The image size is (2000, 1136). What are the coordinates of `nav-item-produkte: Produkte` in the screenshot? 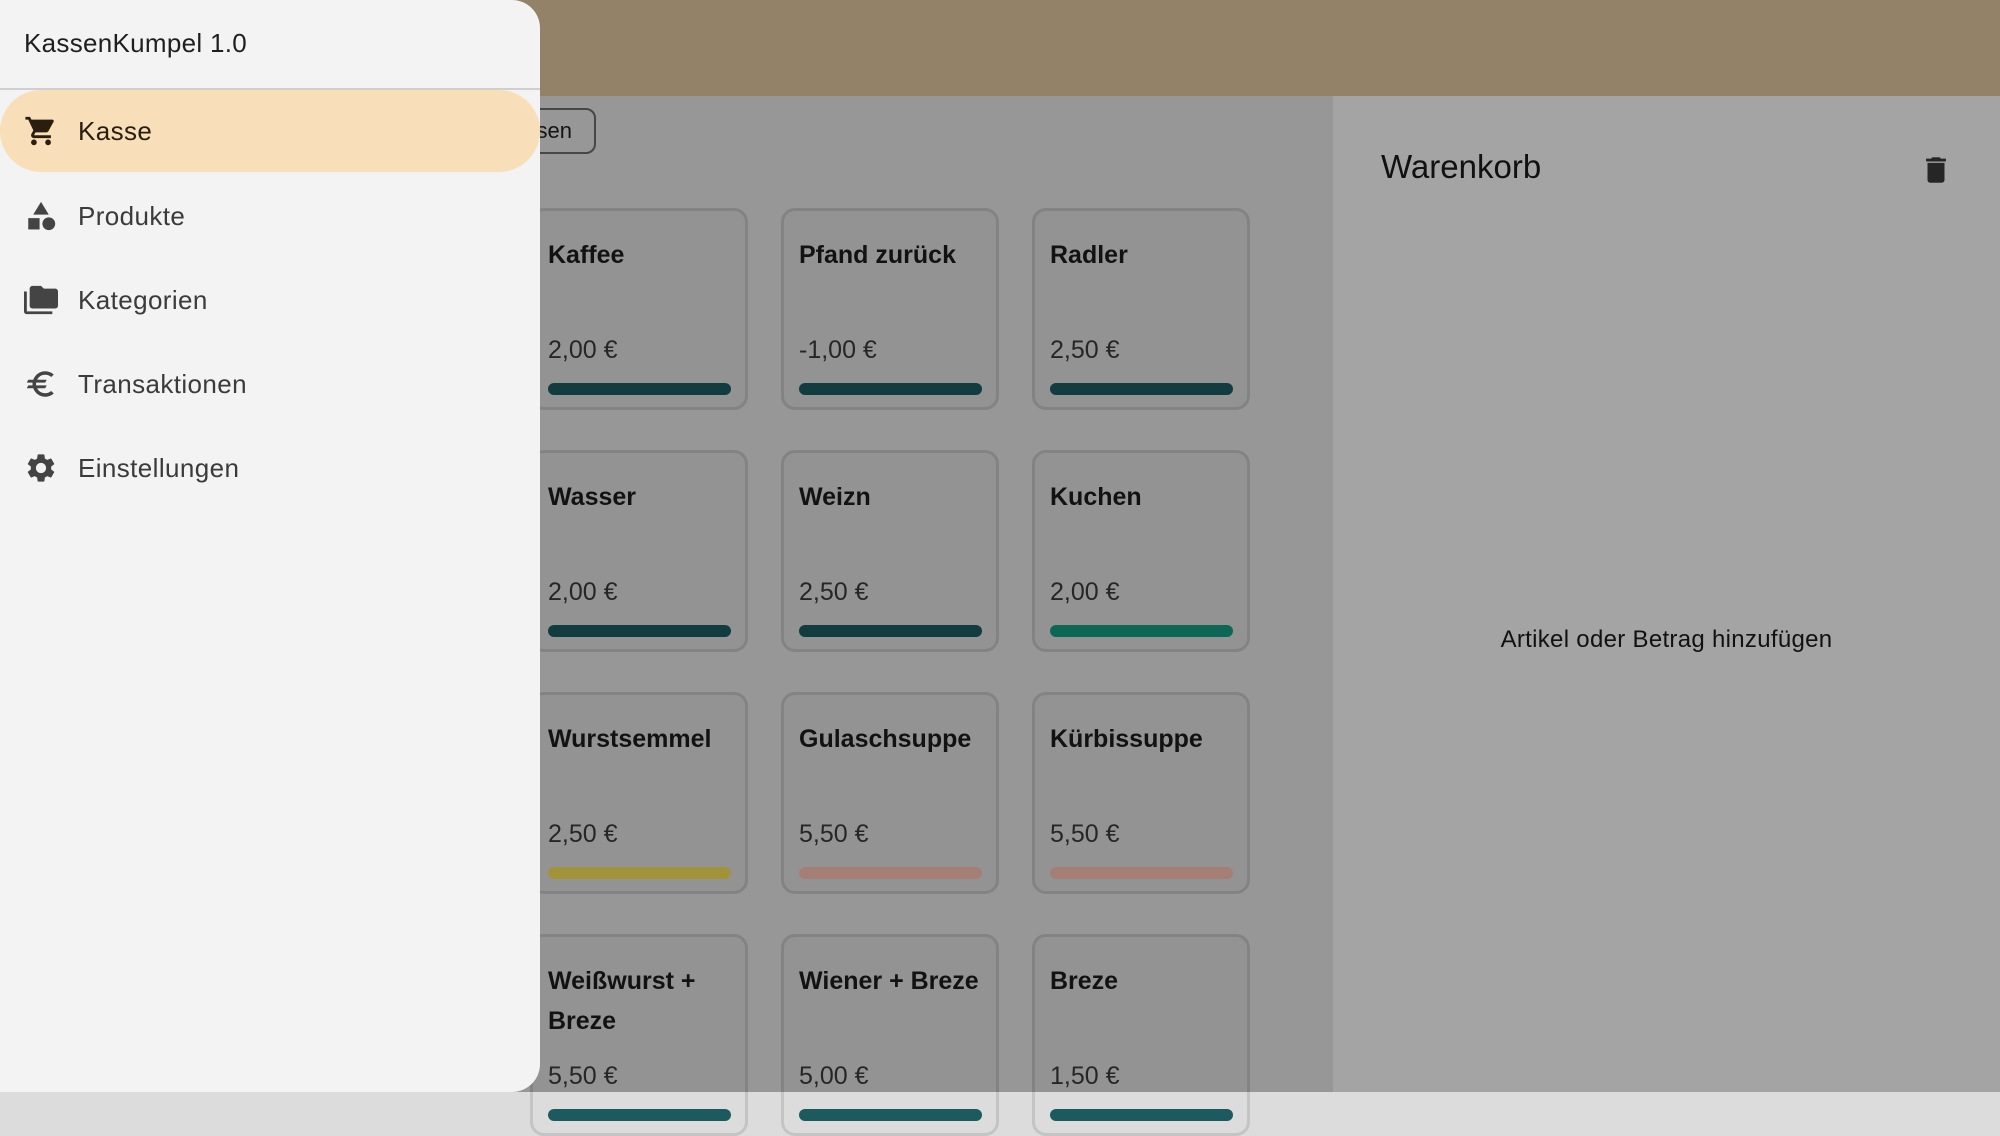 It's located at (270, 216).